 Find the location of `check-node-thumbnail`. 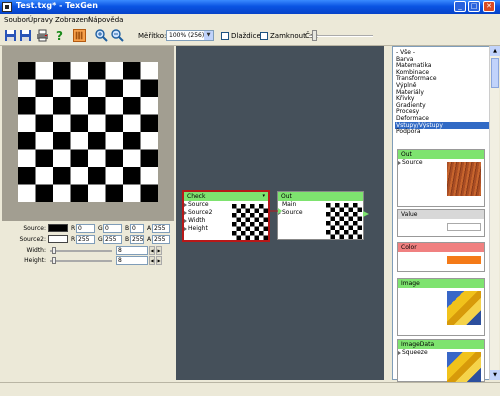

check-node-thumbnail is located at coordinates (250, 222).